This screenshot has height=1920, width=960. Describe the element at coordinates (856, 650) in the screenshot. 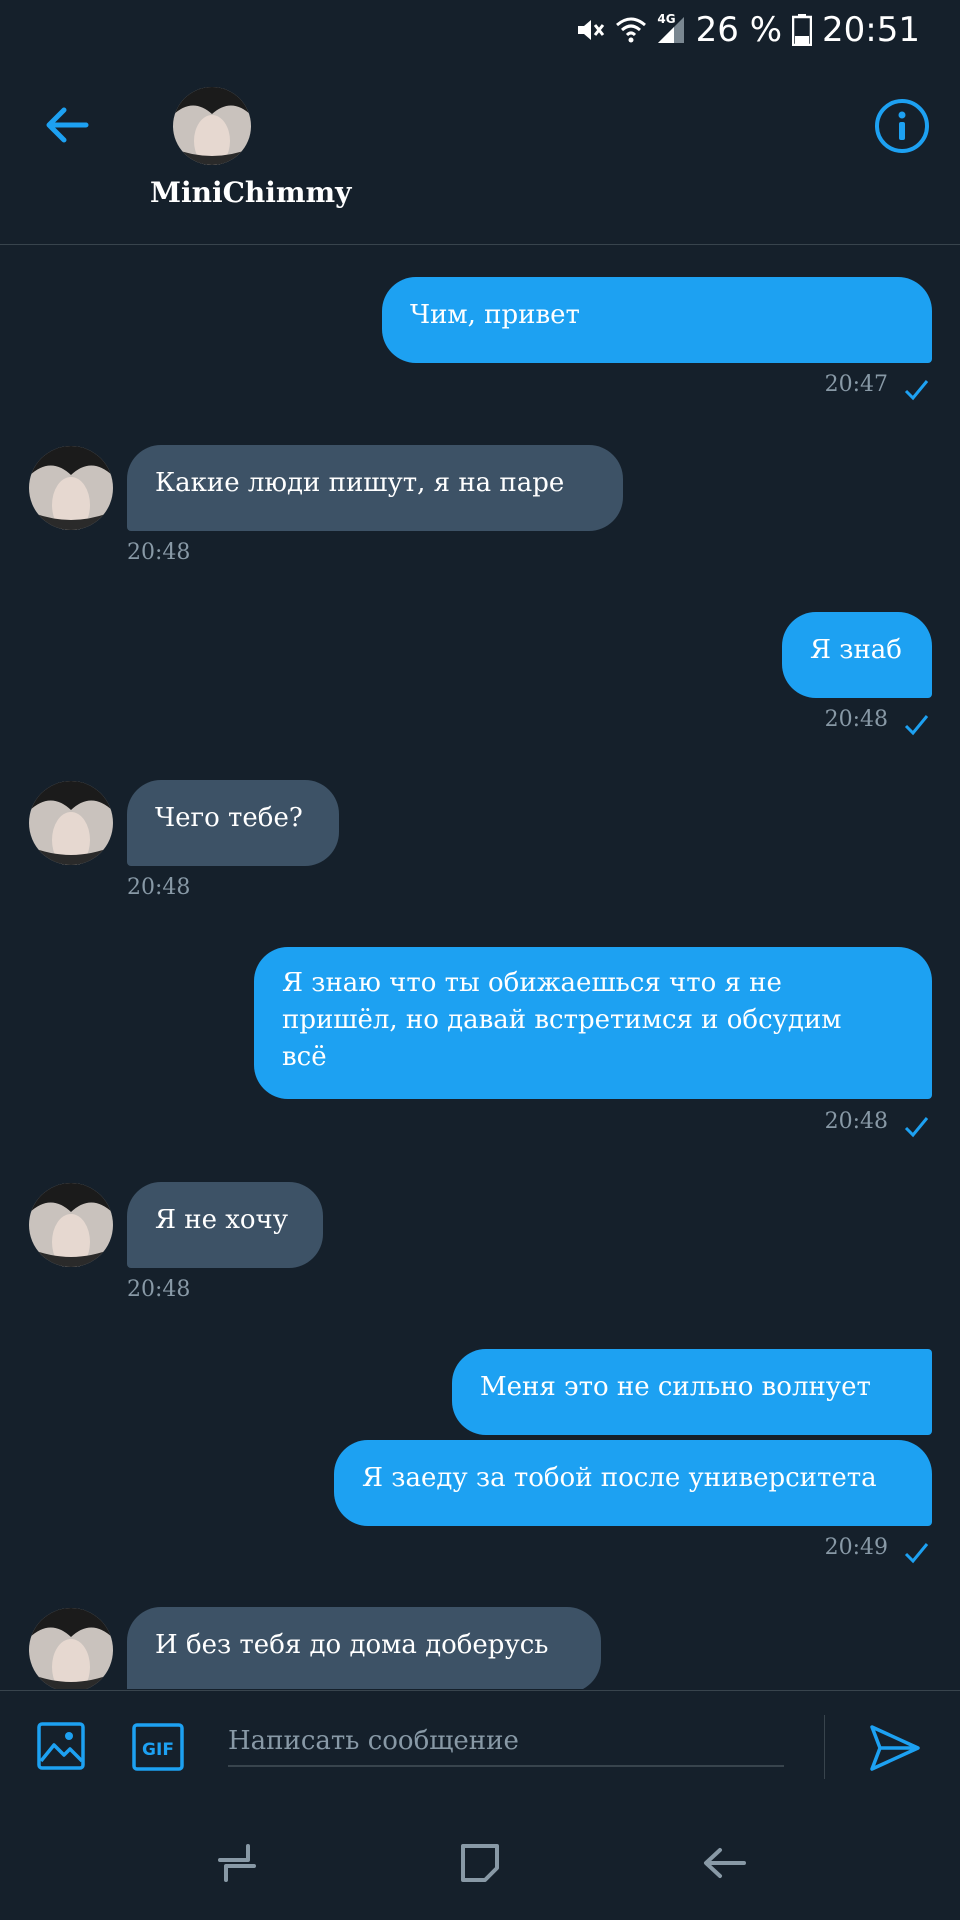

I see `message-text: Я знаб` at that location.